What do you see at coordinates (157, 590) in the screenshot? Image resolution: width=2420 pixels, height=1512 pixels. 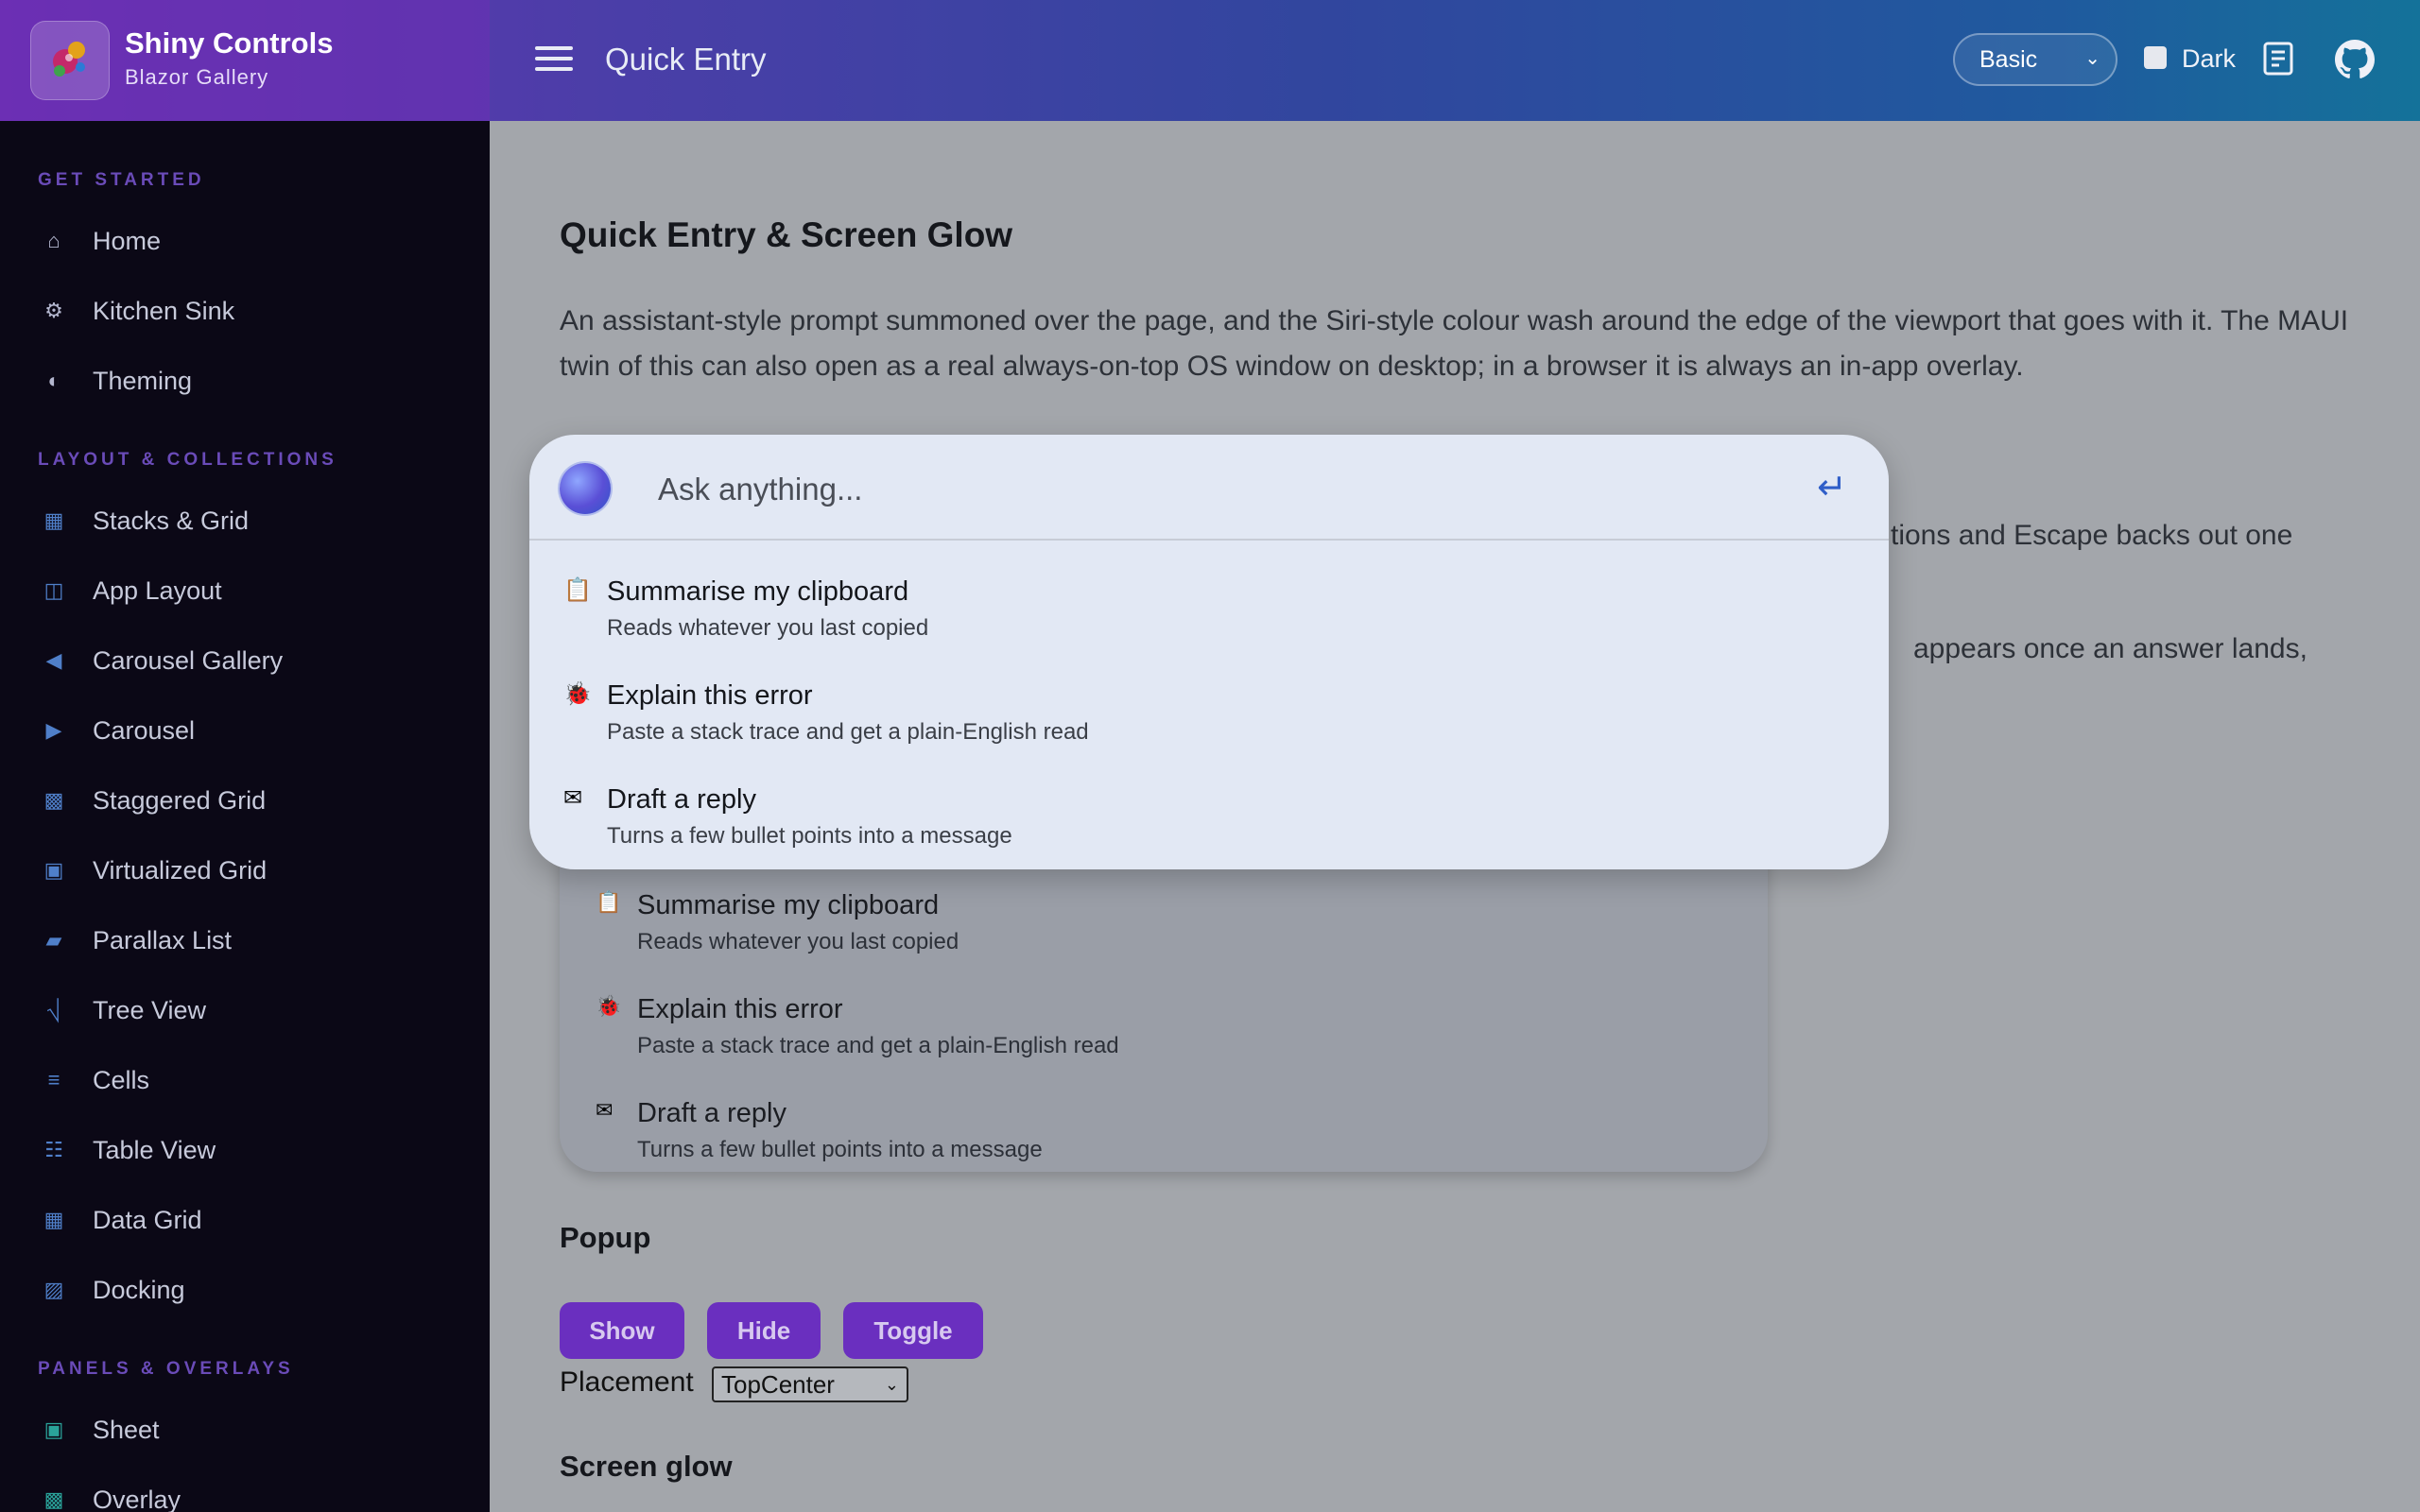 I see `sidebar-item-label: App Layout` at bounding box center [157, 590].